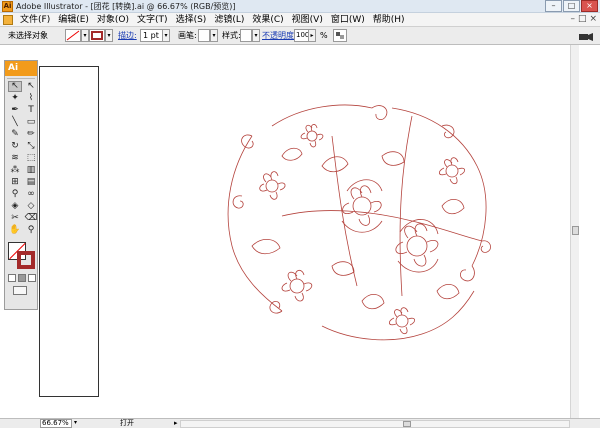 This screenshot has width=600, height=428. I want to click on recolor-button, so click(340, 35).